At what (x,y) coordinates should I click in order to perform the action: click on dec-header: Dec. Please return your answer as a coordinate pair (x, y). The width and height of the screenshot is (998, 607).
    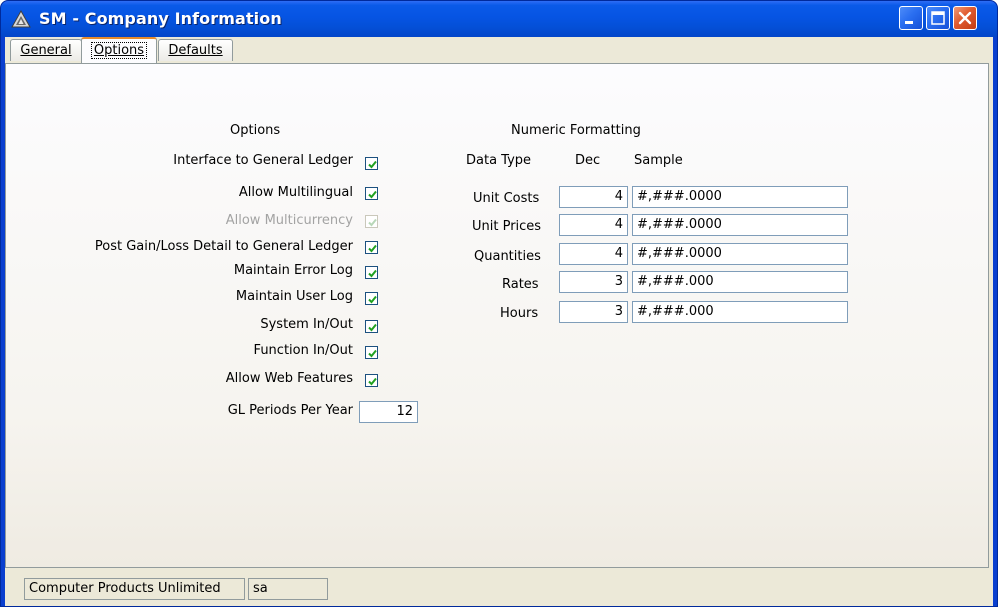
    Looking at the image, I should click on (588, 160).